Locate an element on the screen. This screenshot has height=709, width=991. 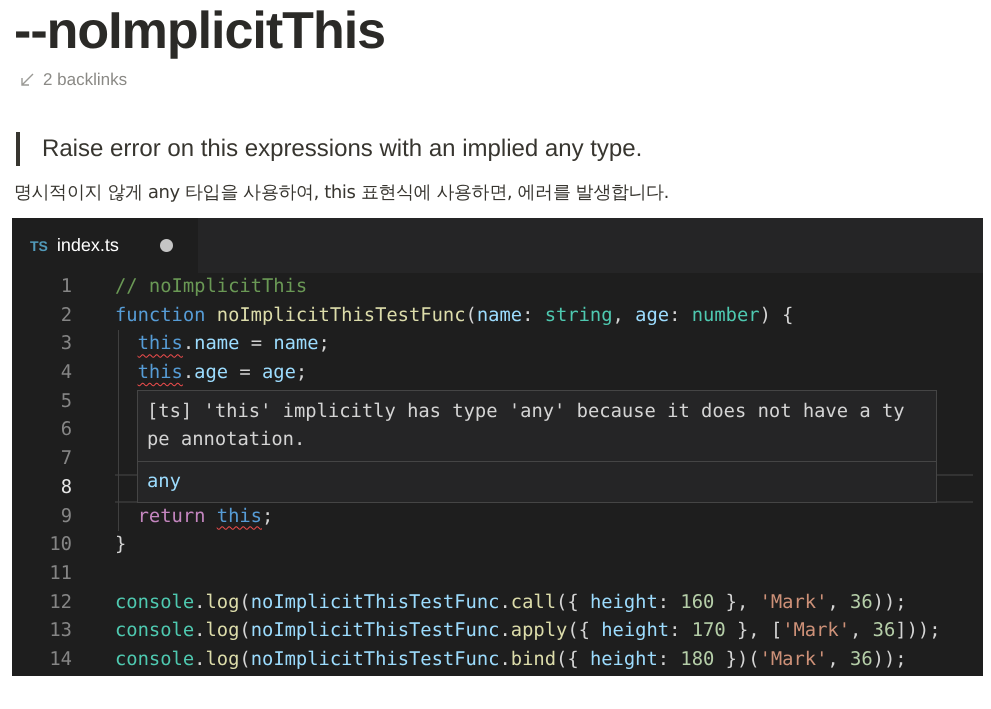
arrow-icon is located at coordinates (27, 80).